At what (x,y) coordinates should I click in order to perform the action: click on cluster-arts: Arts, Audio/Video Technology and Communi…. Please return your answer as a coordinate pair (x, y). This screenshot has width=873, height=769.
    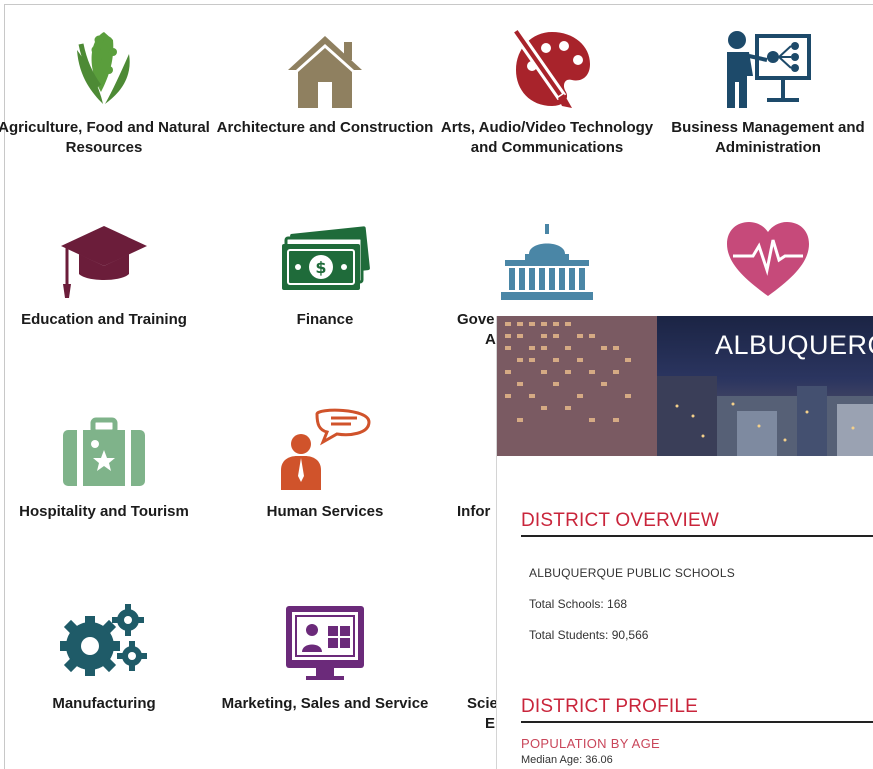
    Looking at the image, I should click on (547, 89).